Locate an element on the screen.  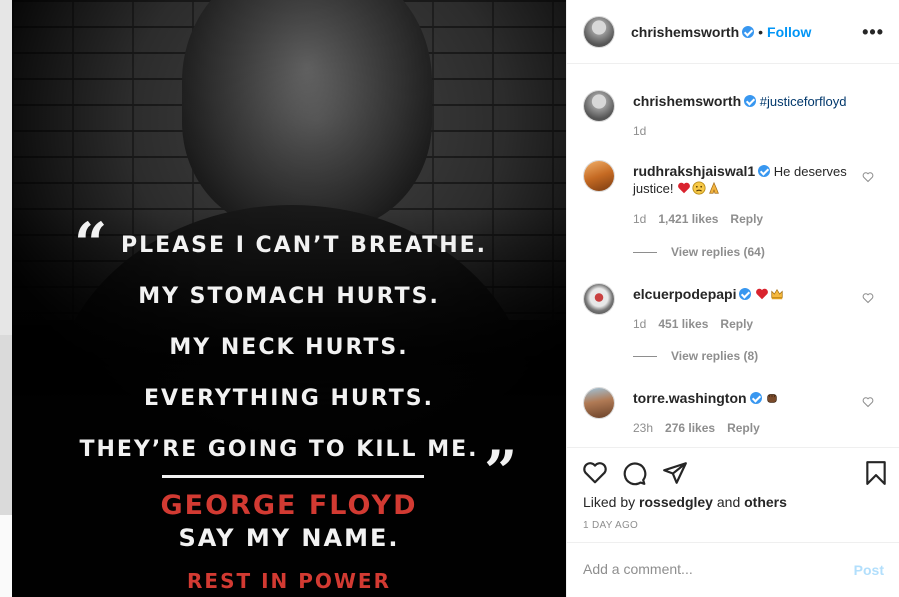
comment-time: 23h is located at coordinates (643, 428).